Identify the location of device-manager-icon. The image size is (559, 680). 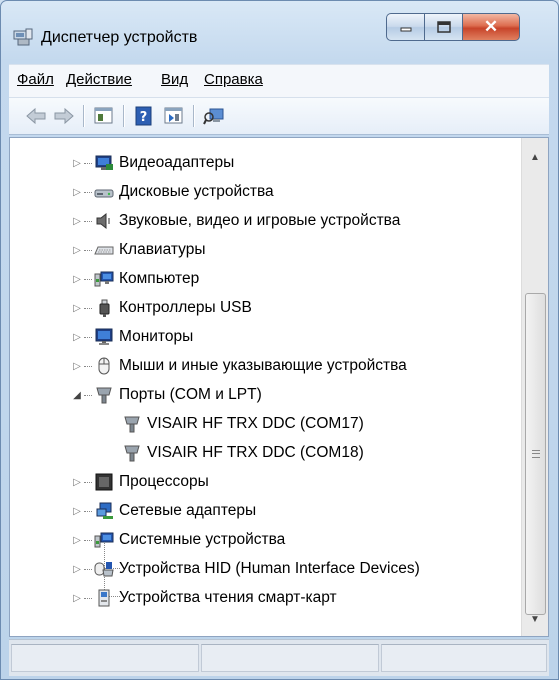
(23, 37).